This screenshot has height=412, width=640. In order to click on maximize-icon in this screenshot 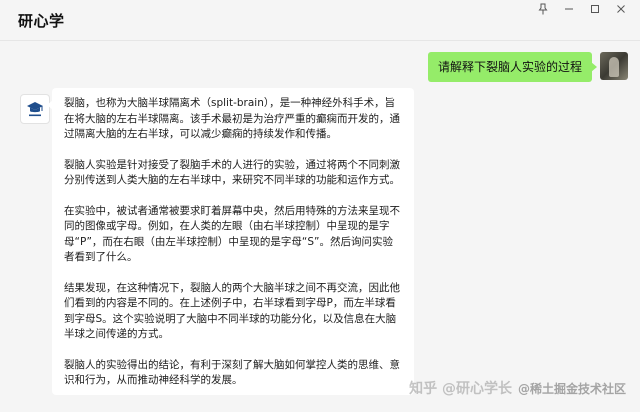, I will do `click(595, 9)`.